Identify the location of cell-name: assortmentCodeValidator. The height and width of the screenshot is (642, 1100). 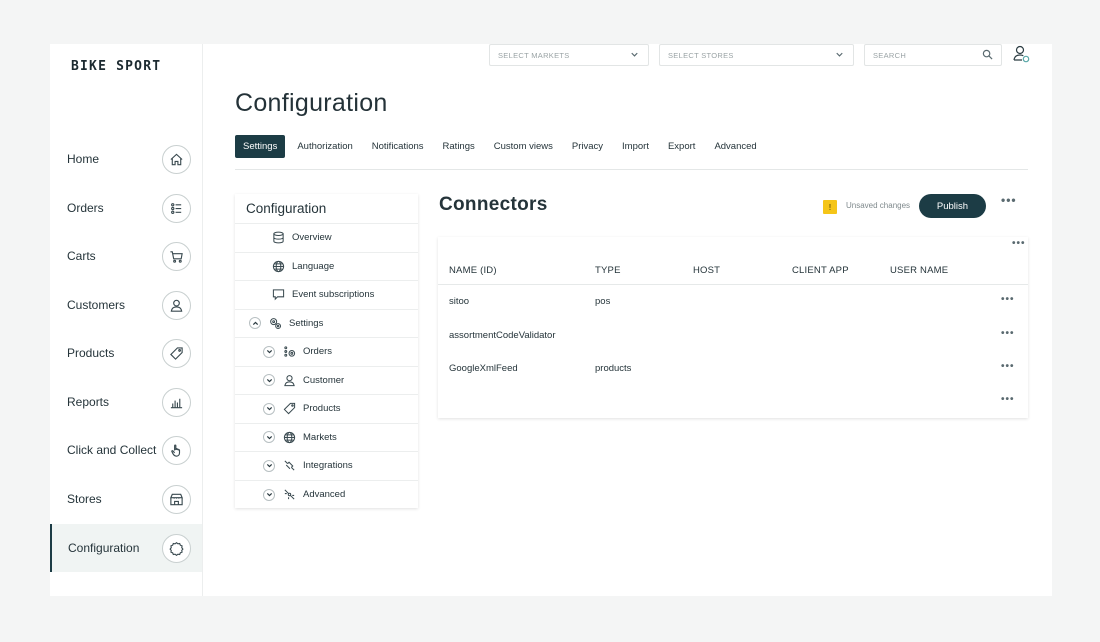
(502, 335).